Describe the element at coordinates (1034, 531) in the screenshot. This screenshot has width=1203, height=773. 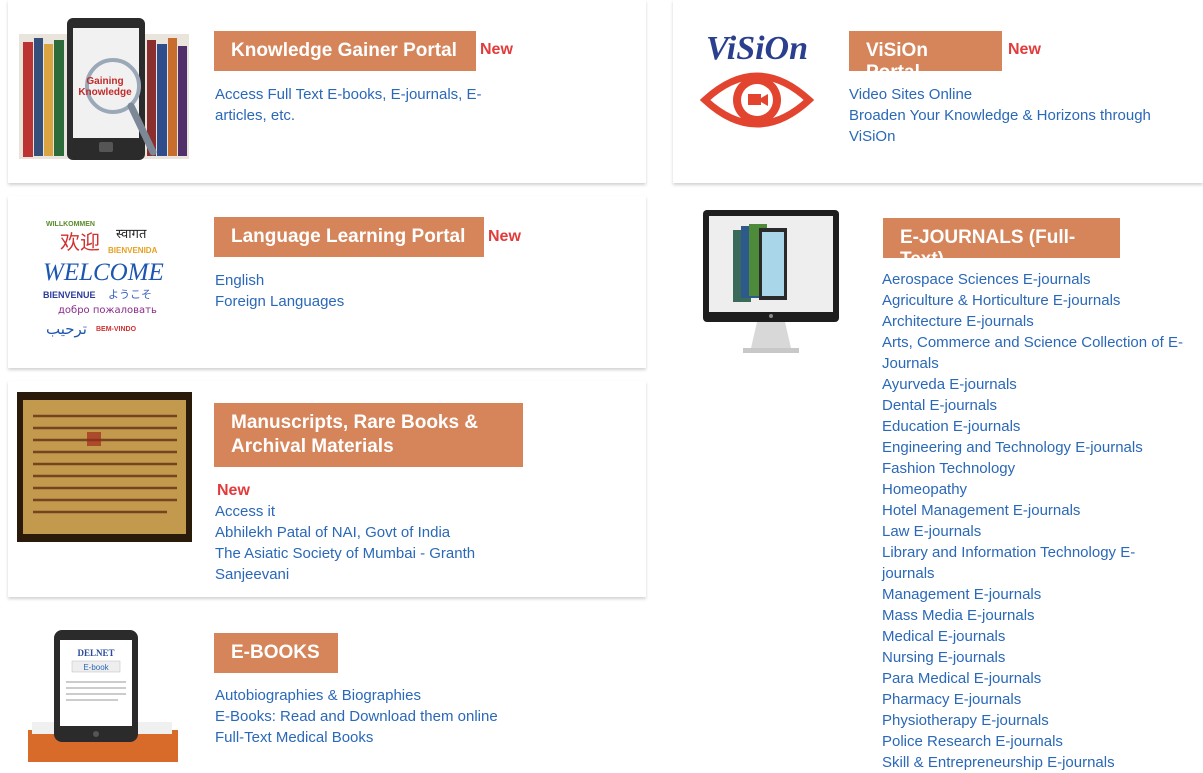
I see `link-law: Law E-journals` at that location.